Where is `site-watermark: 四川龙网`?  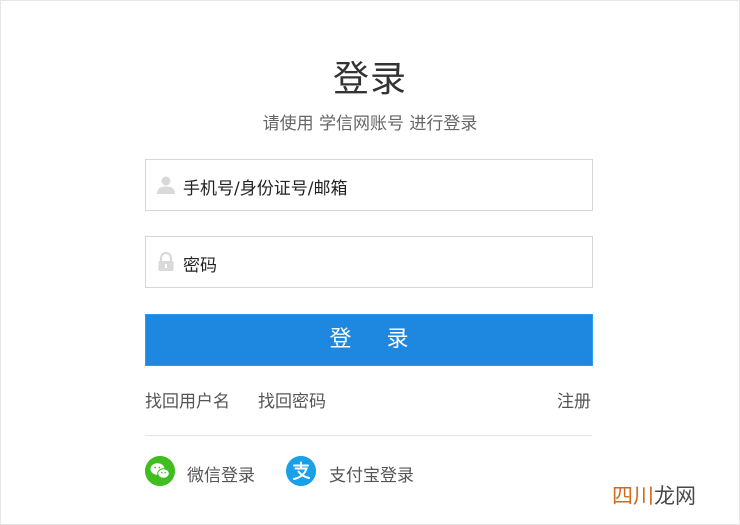 site-watermark: 四川龙网 is located at coordinates (654, 495).